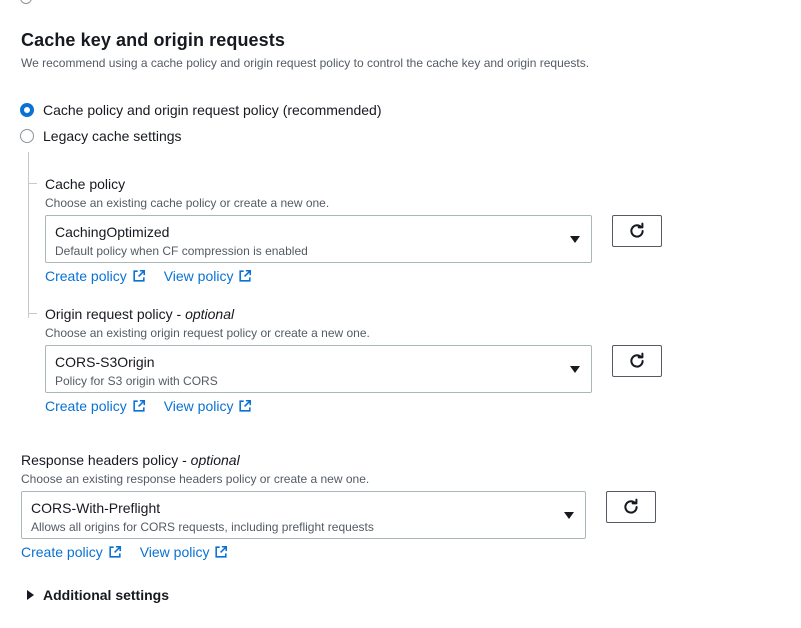 The height and width of the screenshot is (628, 801). I want to click on radio-button-selected, so click(27, 110).